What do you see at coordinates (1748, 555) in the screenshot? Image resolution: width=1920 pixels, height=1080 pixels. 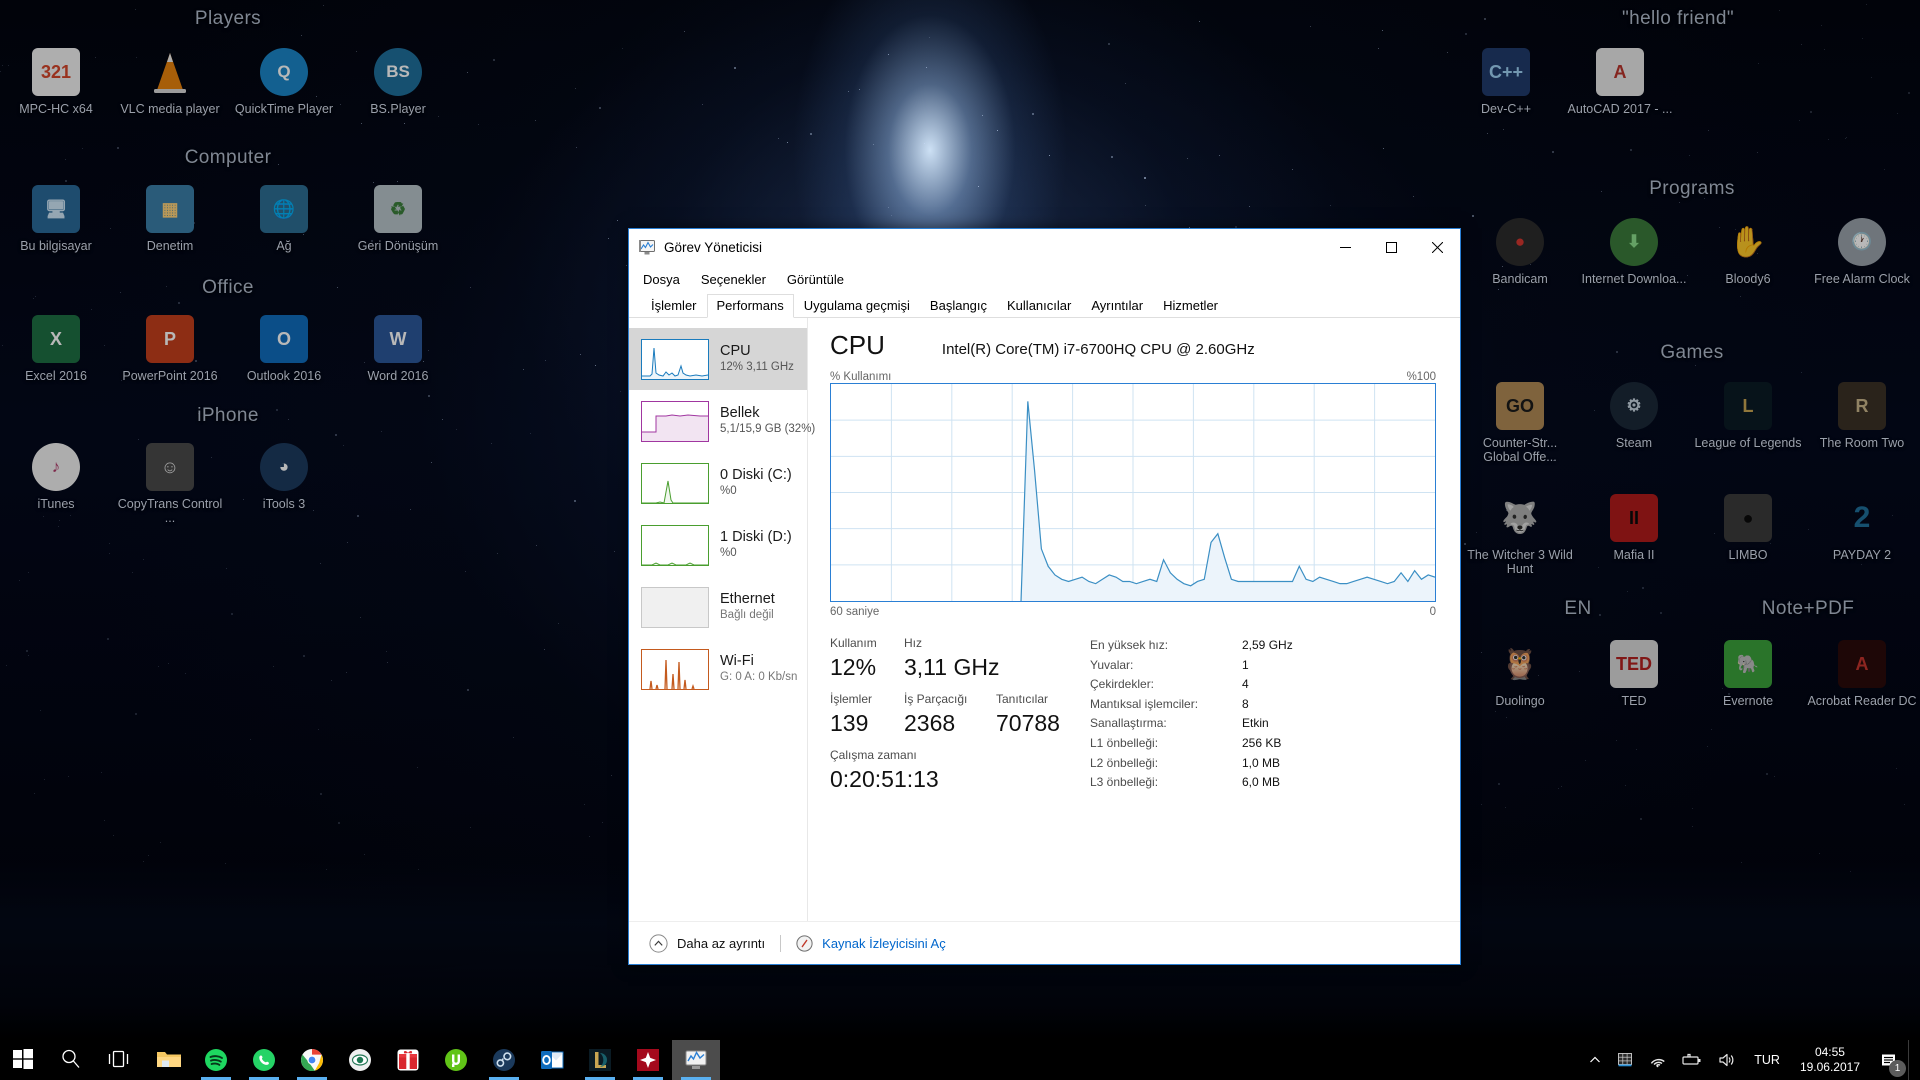 I see `desktop-icon-label: LIMBO` at bounding box center [1748, 555].